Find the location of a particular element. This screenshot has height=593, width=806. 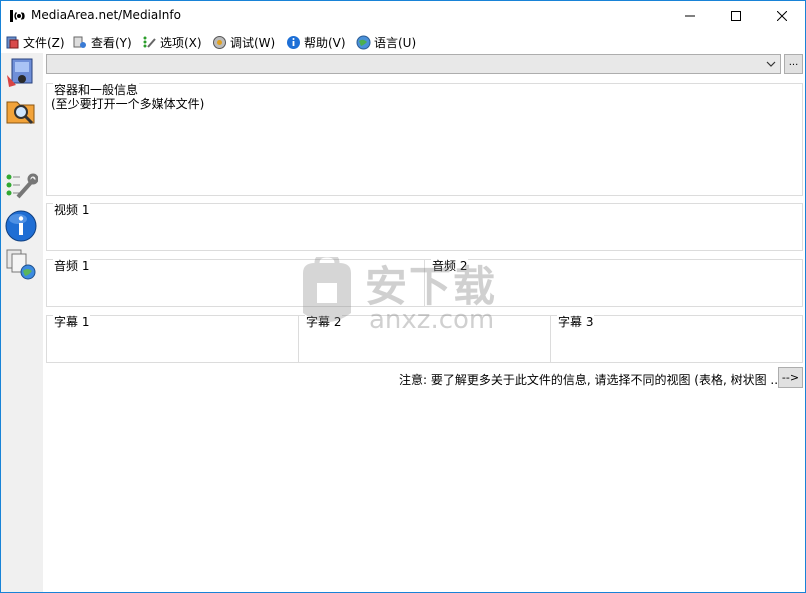

open-file-button is located at coordinates (21, 72).